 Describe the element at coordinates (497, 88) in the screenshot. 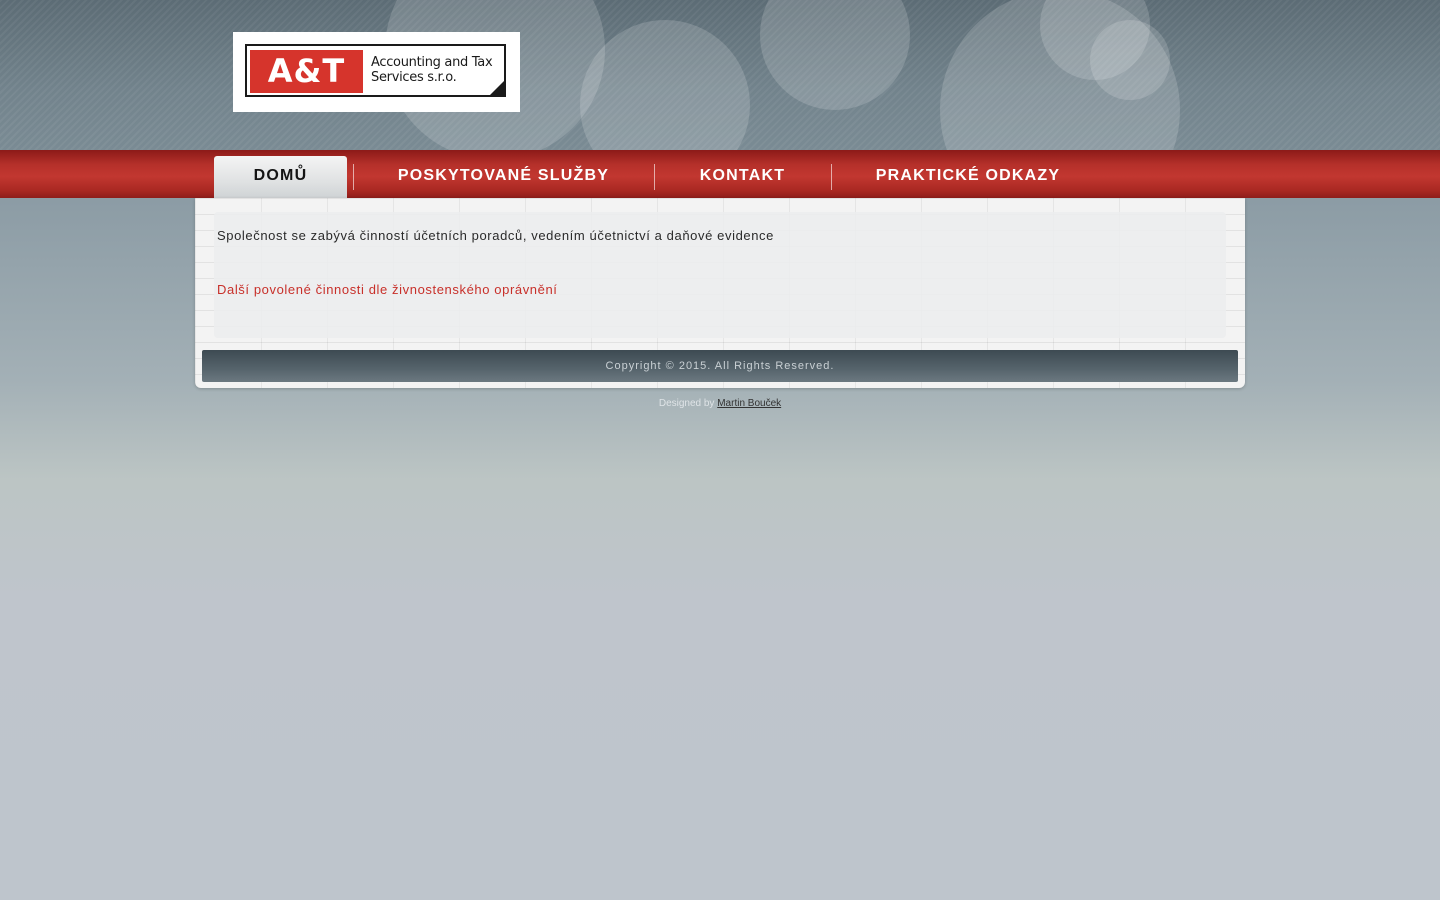

I see `logo-corner-triangle` at that location.